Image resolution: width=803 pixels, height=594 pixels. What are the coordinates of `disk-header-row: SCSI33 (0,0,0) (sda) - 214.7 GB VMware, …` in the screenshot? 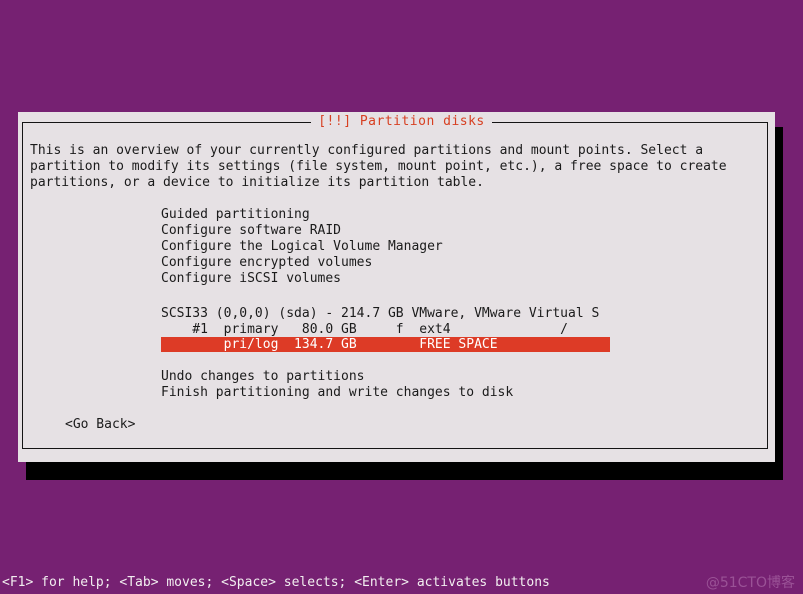 It's located at (380, 314).